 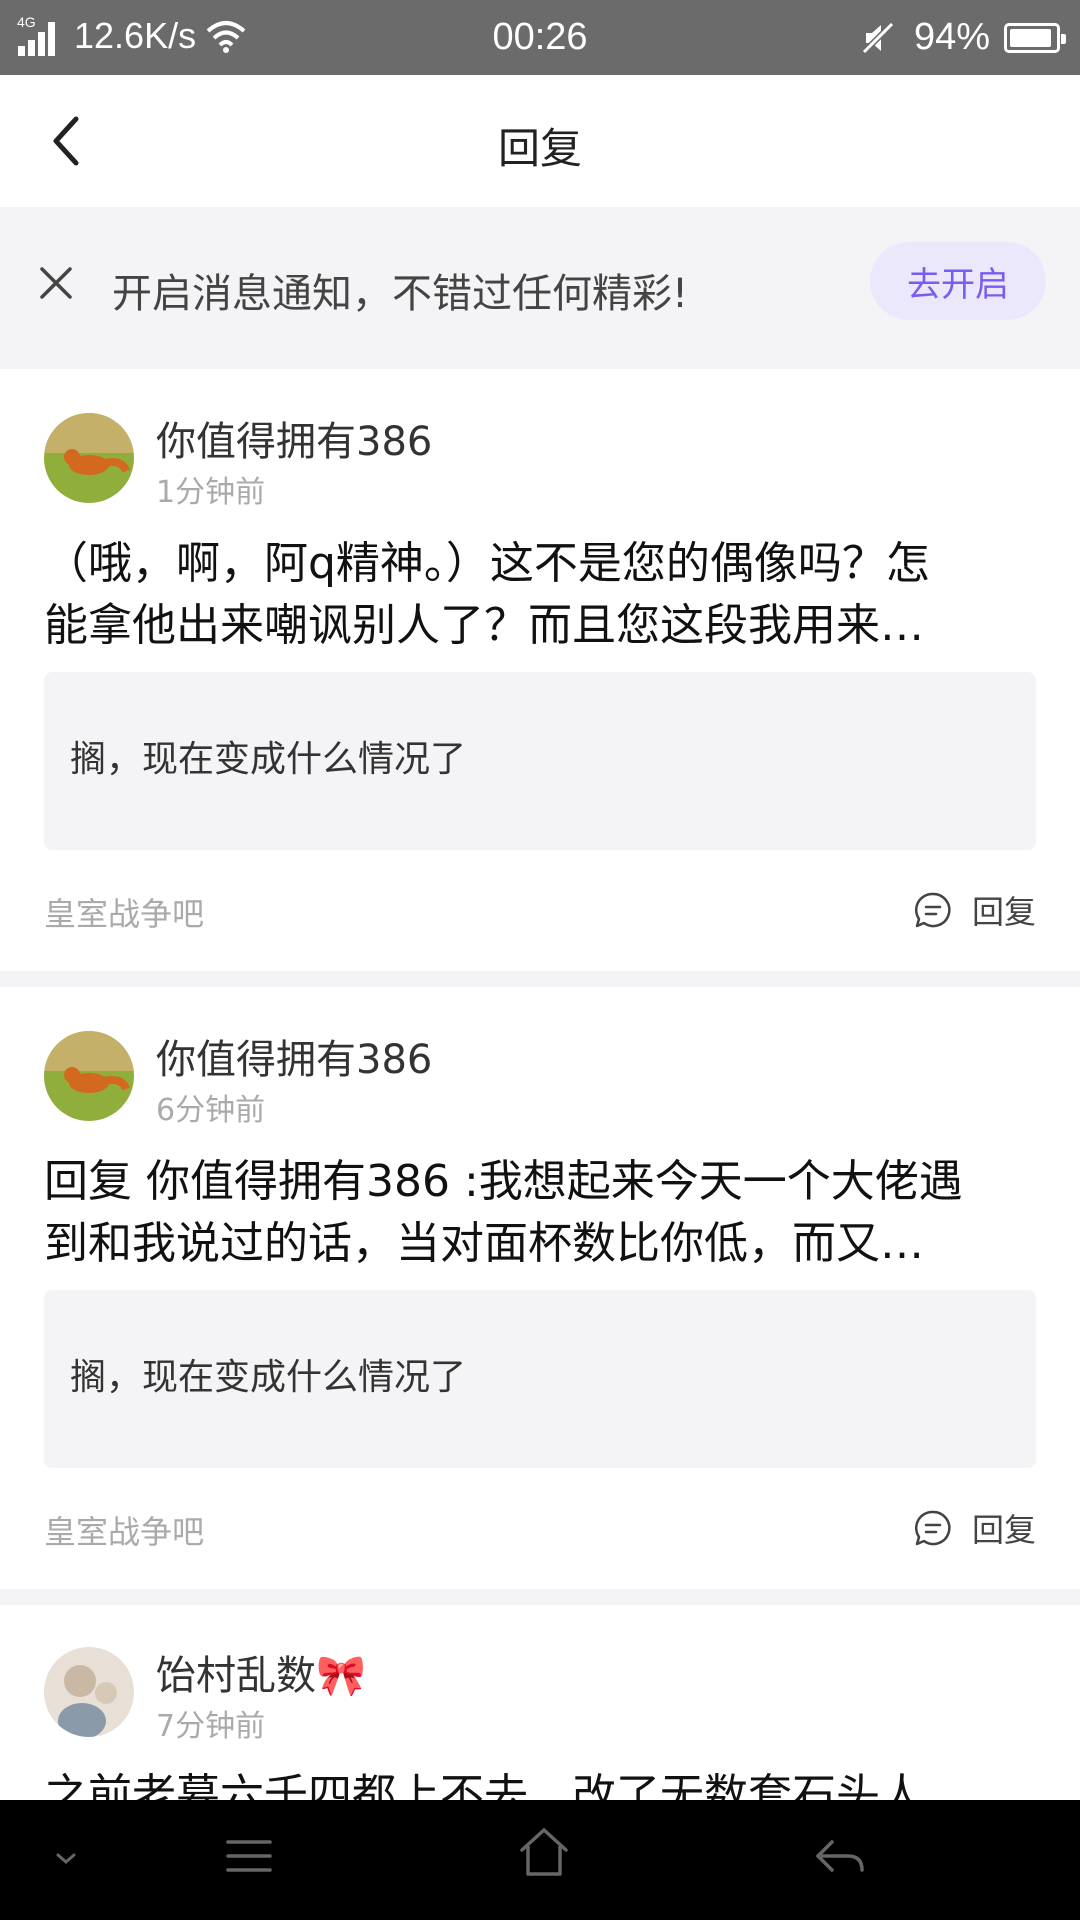 I want to click on battery-icon, so click(x=1035, y=37).